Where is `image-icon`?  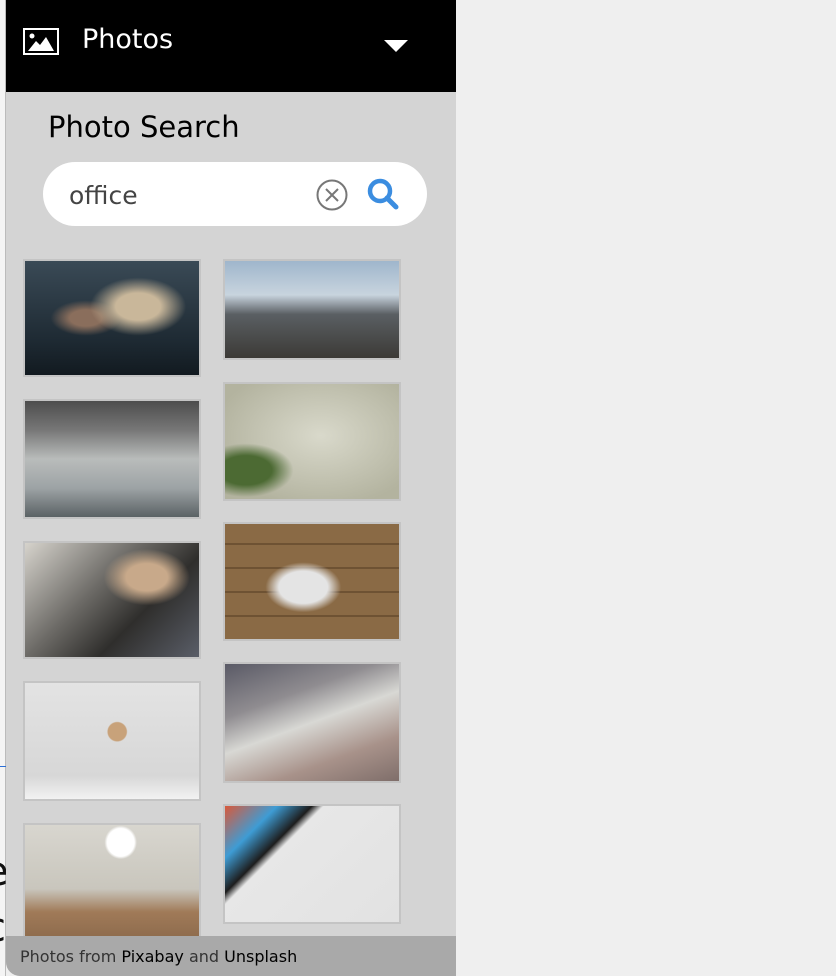
image-icon is located at coordinates (41, 41).